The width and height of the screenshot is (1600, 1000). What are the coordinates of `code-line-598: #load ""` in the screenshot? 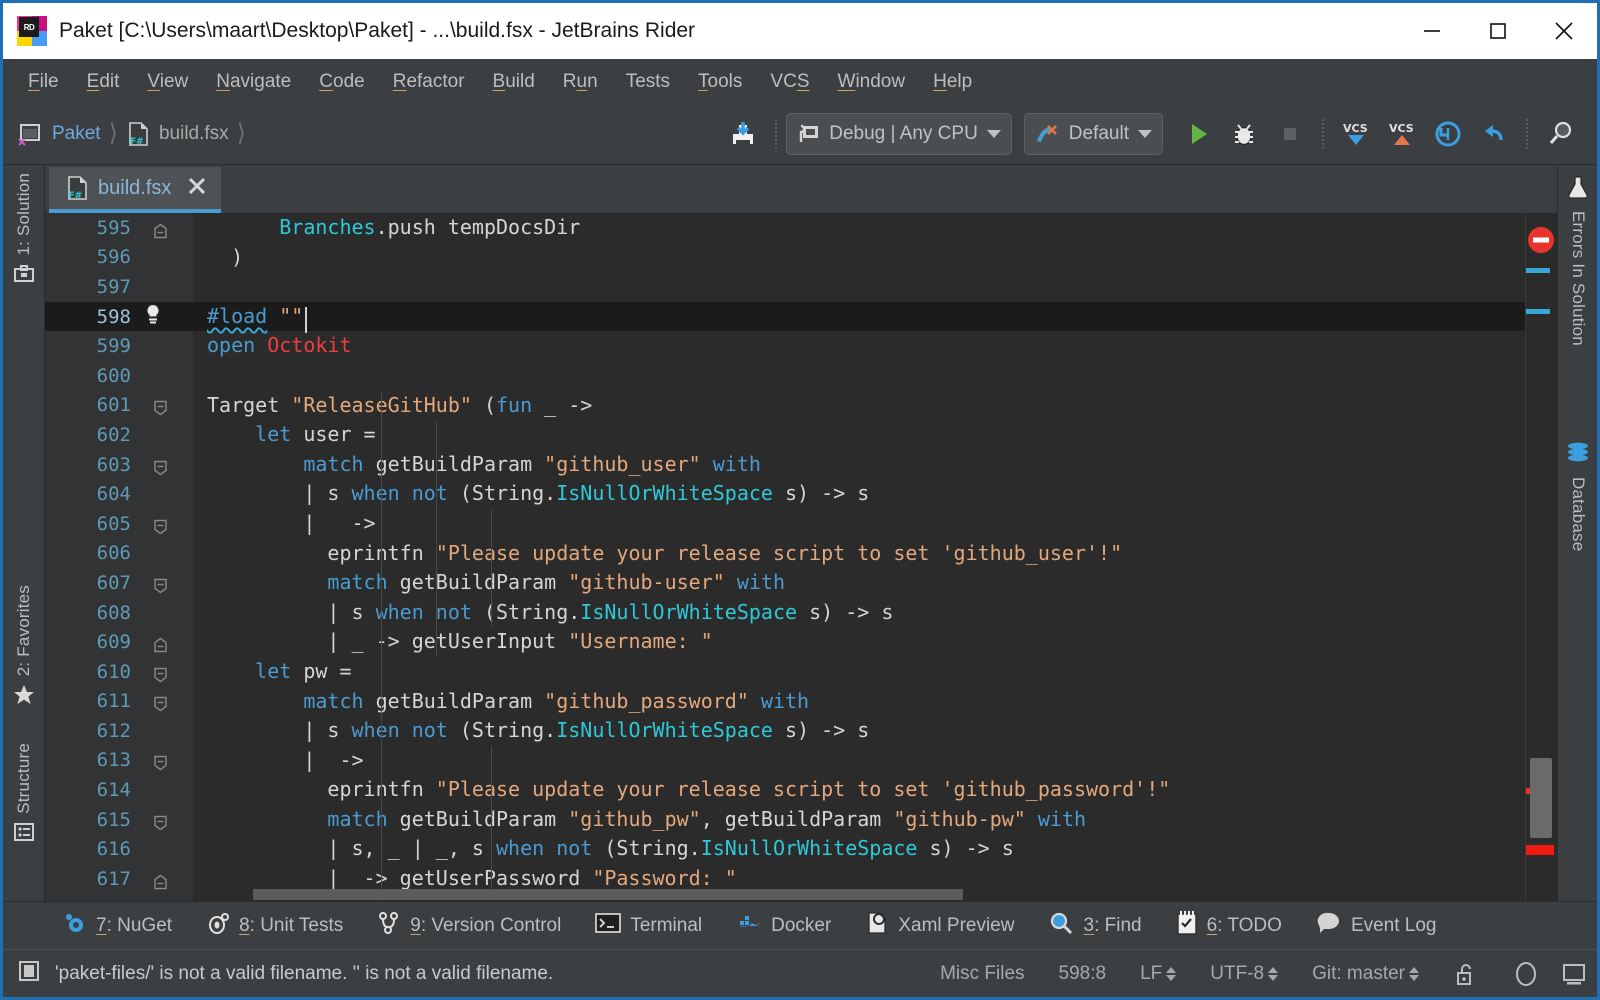 It's located at (859, 316).